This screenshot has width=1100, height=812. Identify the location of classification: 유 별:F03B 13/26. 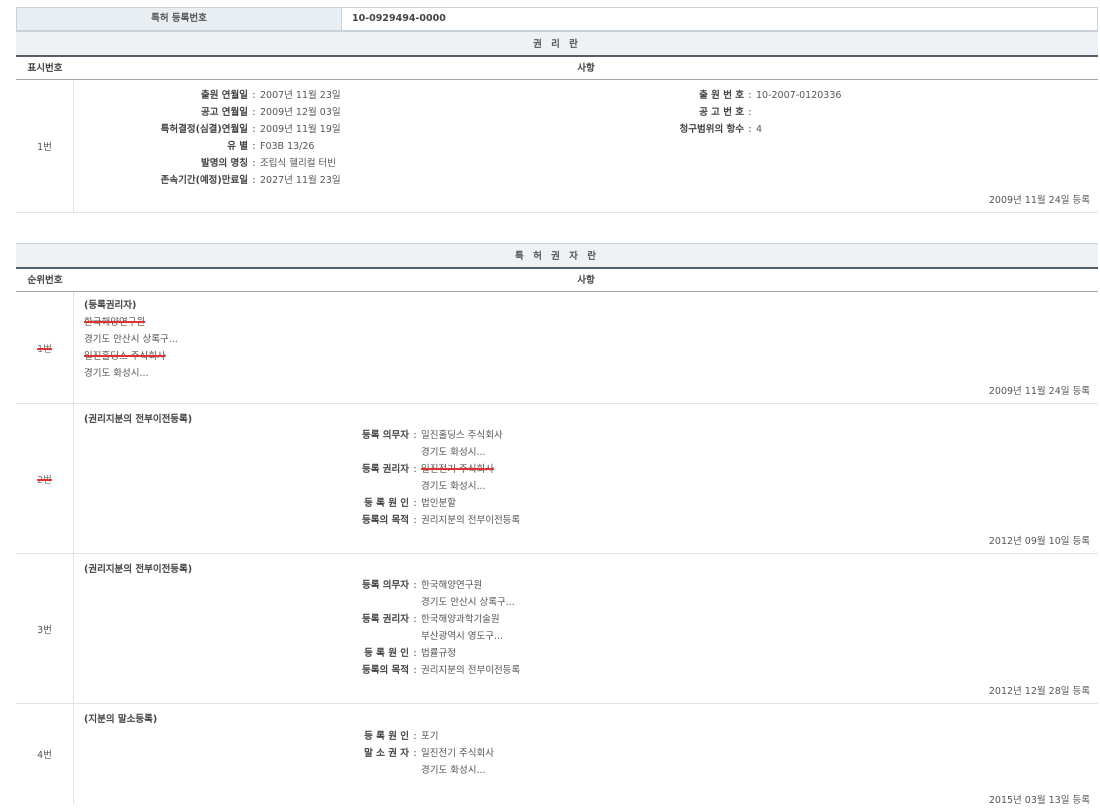
(196, 146).